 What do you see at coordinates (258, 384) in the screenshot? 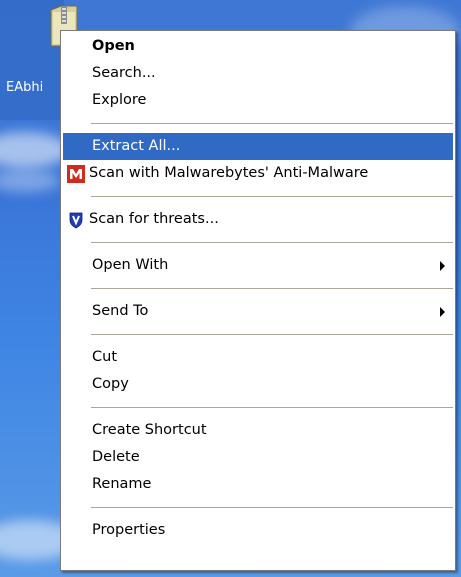
I see `menu-item-copy: Copy` at bounding box center [258, 384].